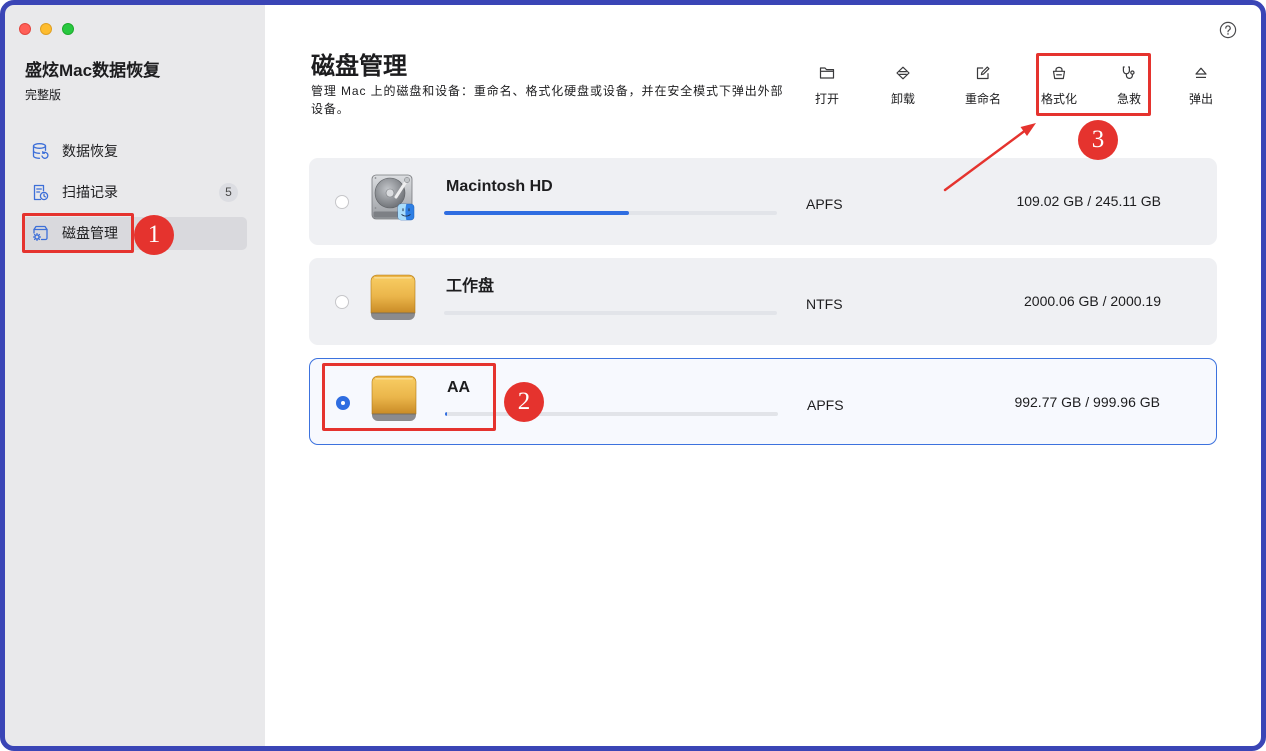  I want to click on scan-history-icon, so click(41, 192).